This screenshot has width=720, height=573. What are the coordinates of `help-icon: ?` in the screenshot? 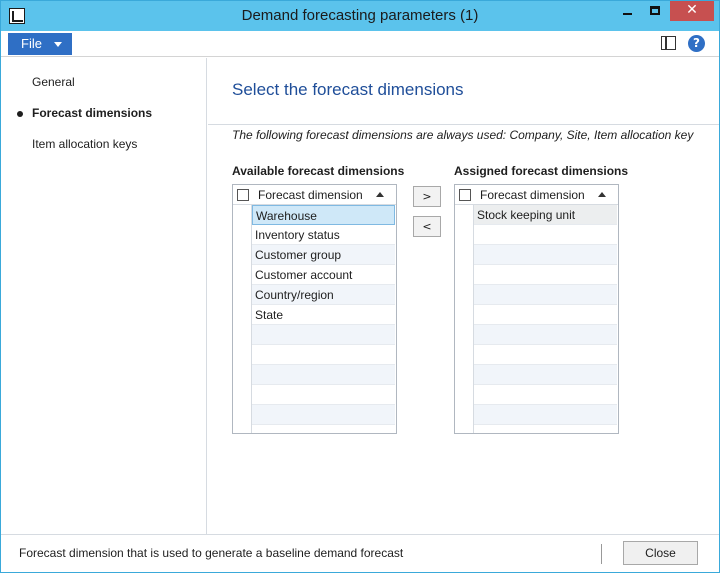 It's located at (696, 43).